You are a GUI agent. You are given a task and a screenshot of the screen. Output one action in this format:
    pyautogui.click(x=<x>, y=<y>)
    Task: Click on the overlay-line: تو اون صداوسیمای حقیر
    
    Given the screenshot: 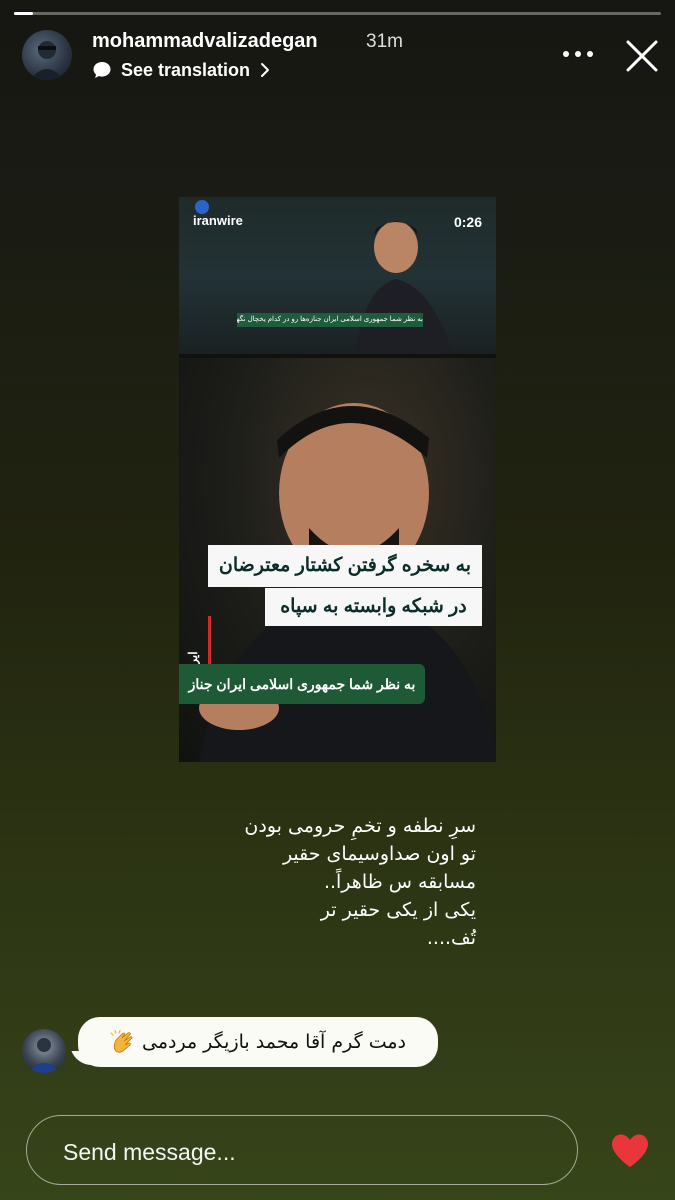 What is the action you would take?
    pyautogui.click(x=379, y=854)
    